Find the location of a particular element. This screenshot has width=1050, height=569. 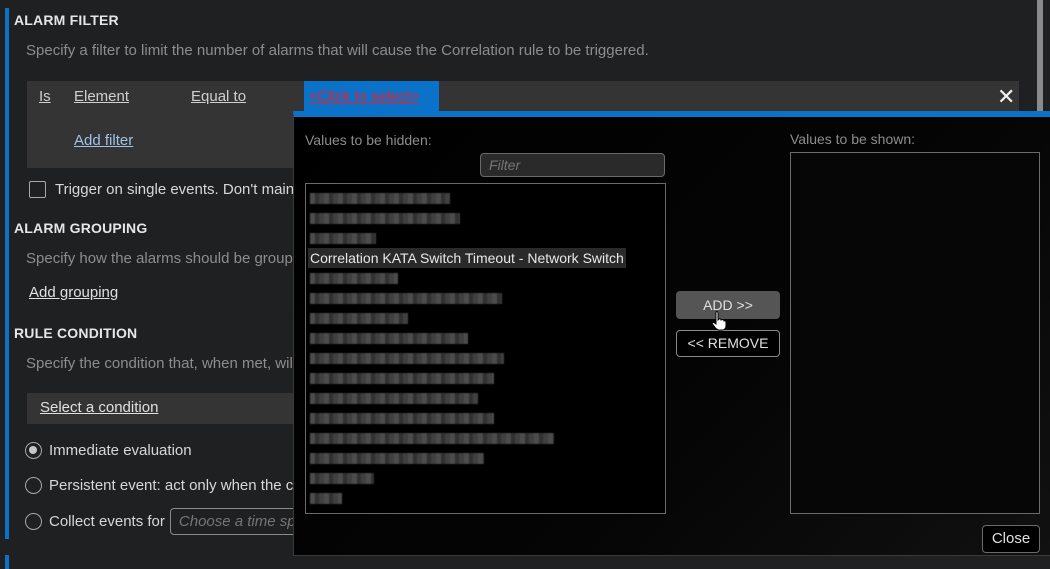

add-grouping-link: Add grouping is located at coordinates (73, 292).